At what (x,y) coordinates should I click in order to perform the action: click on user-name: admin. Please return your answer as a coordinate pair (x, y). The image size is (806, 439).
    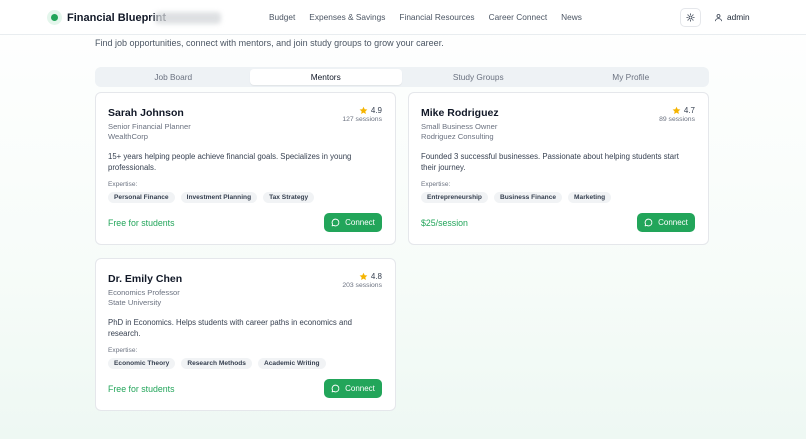
    Looking at the image, I should click on (738, 17).